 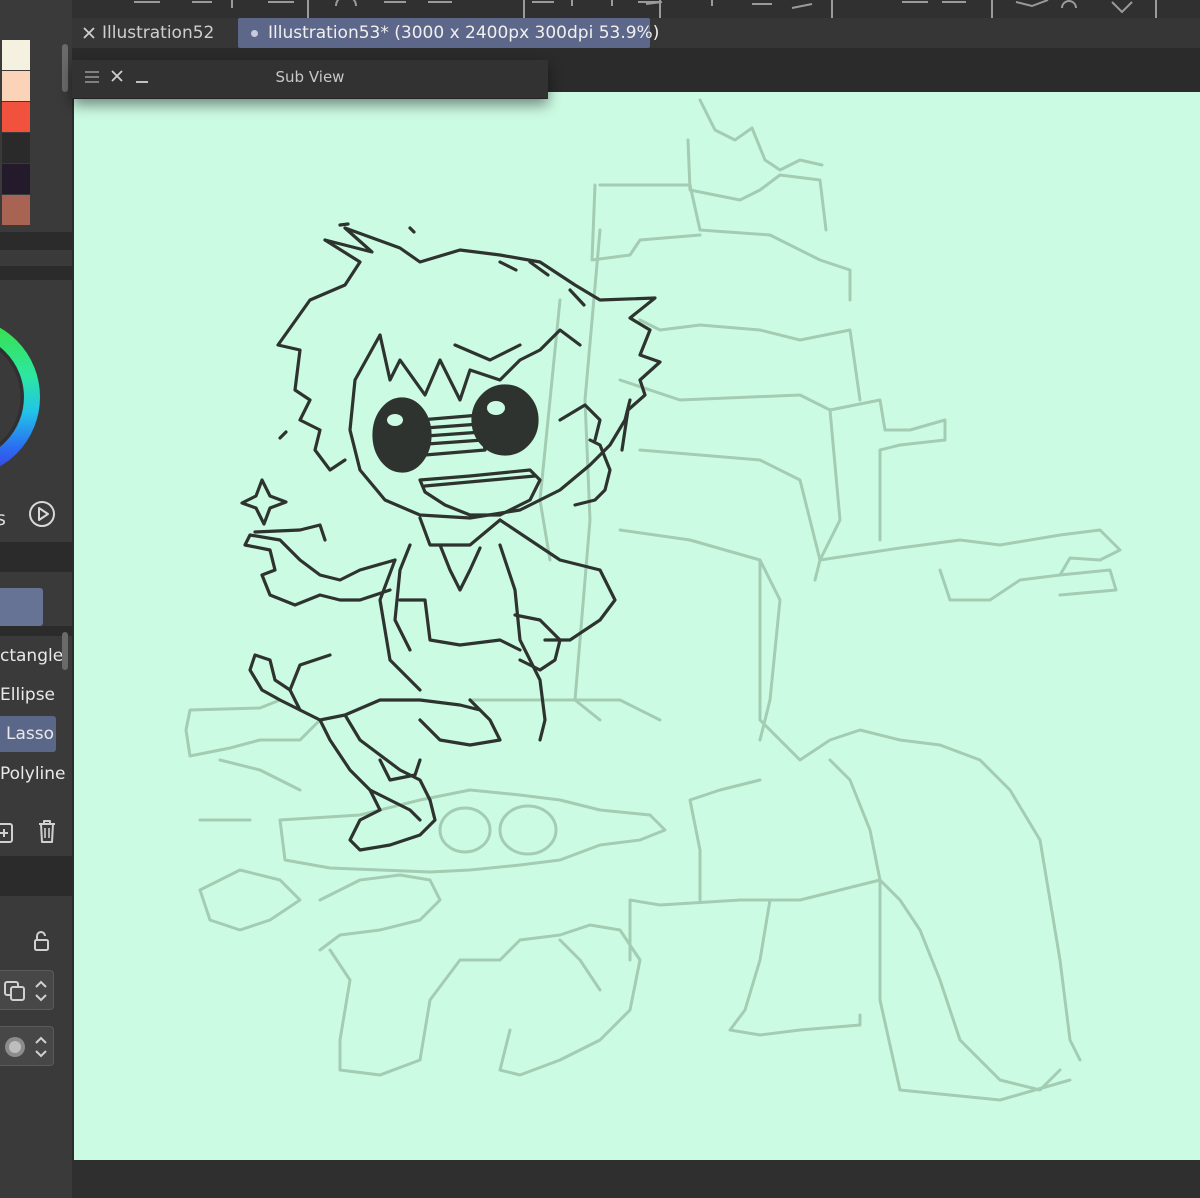 I want to click on status-bar, so click(x=636, y=1179).